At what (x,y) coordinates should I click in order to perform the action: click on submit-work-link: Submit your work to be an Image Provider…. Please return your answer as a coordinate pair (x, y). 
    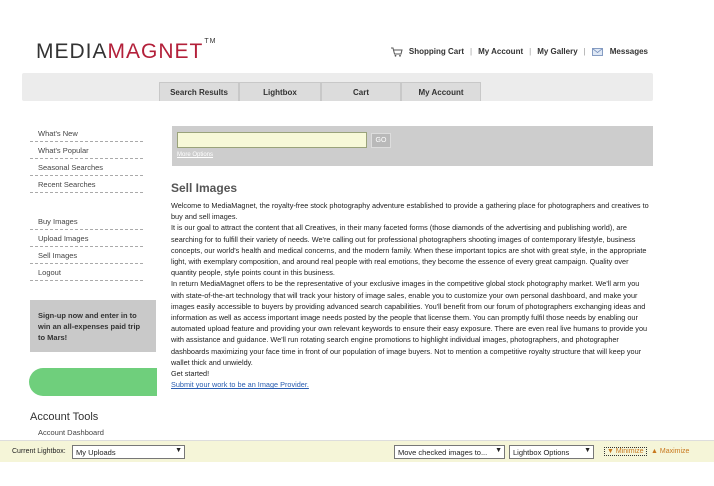
    Looking at the image, I should click on (240, 384).